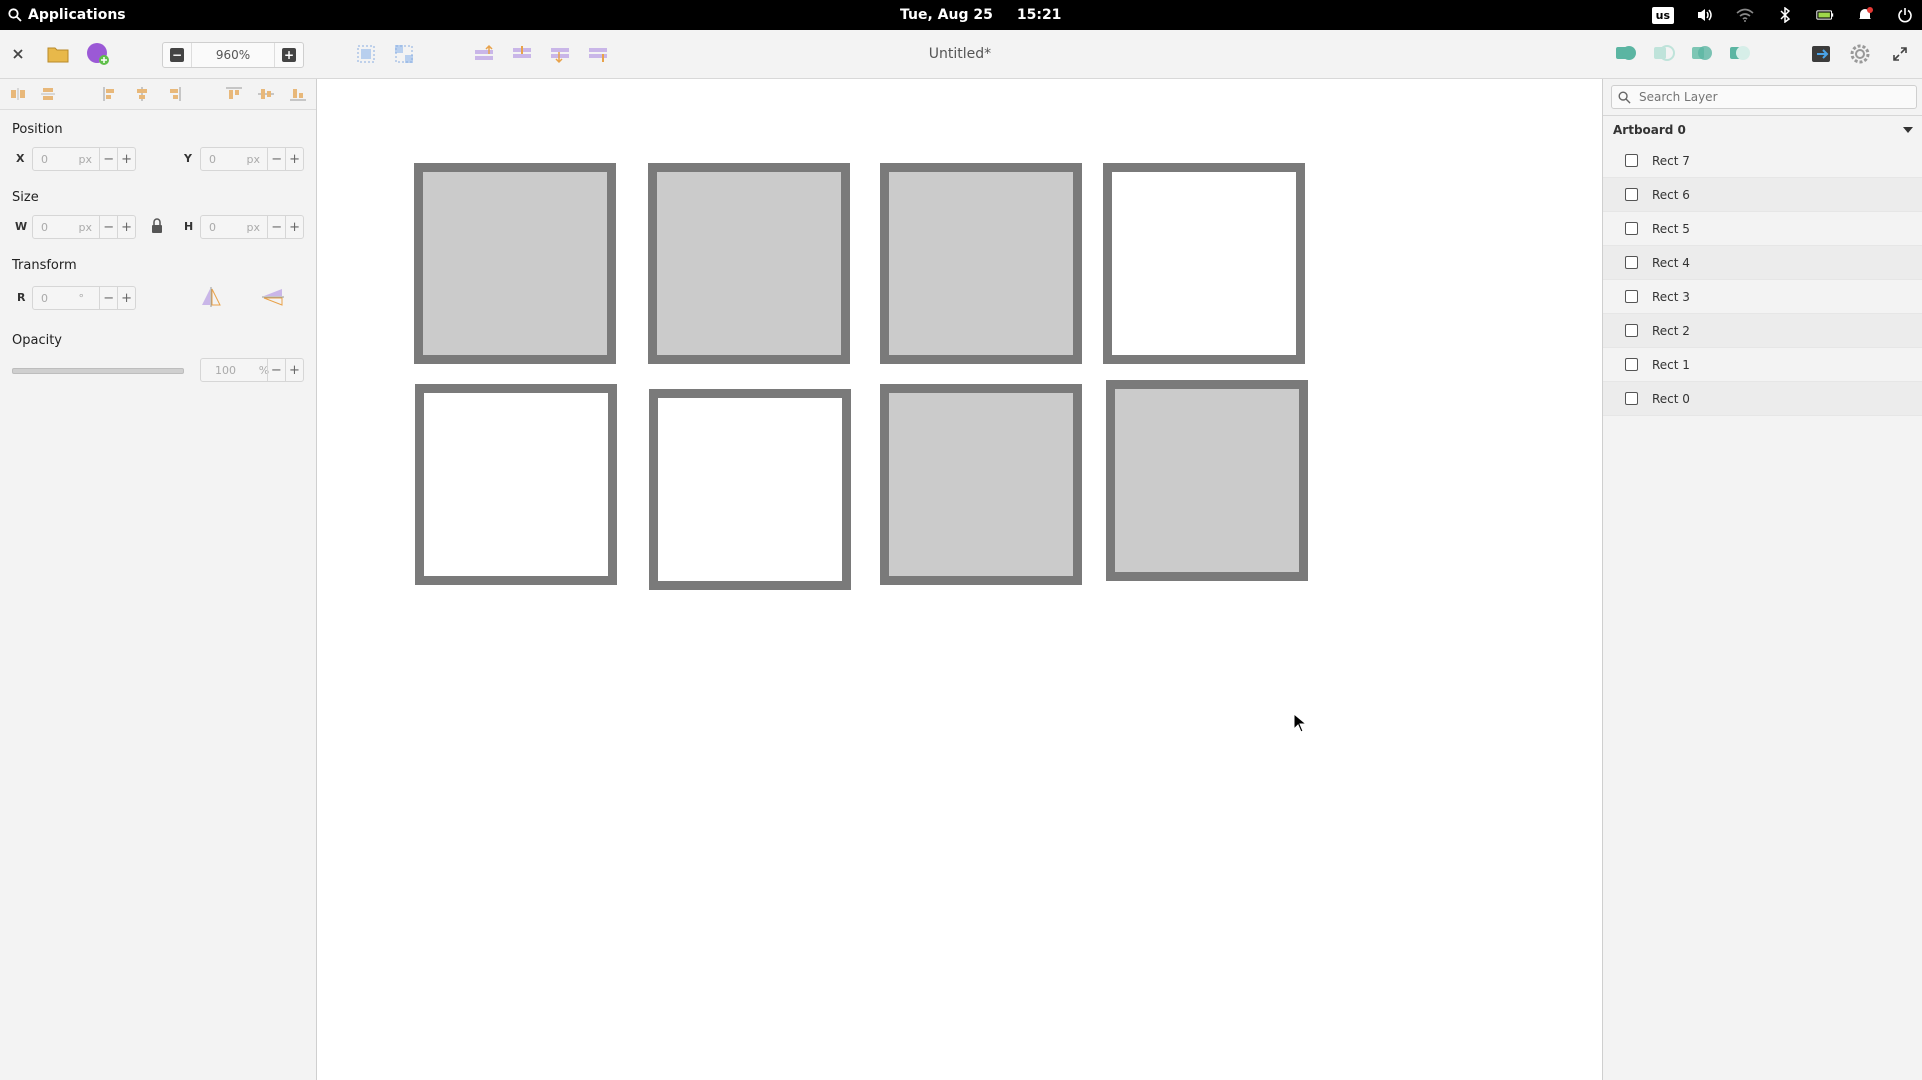 The width and height of the screenshot is (1922, 1080). What do you see at coordinates (84, 298) in the screenshot?
I see `rotation-field: 0 ° − +` at bounding box center [84, 298].